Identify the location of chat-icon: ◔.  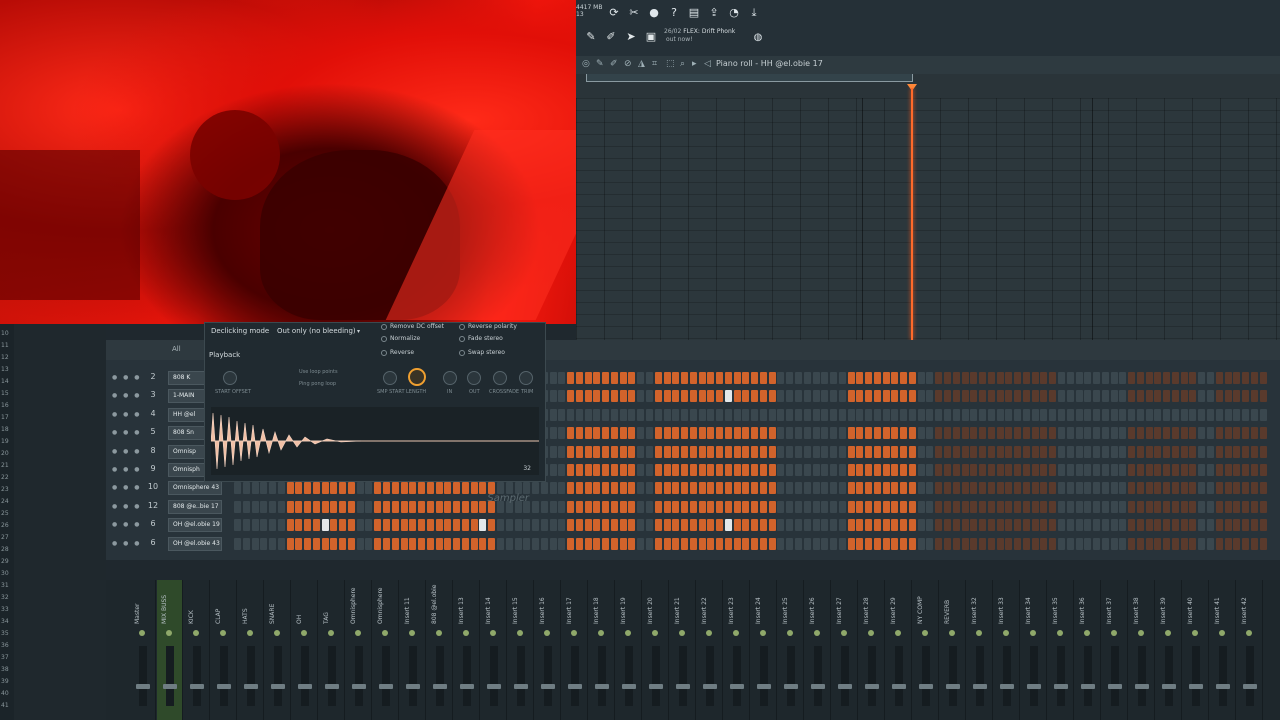
(734, 13).